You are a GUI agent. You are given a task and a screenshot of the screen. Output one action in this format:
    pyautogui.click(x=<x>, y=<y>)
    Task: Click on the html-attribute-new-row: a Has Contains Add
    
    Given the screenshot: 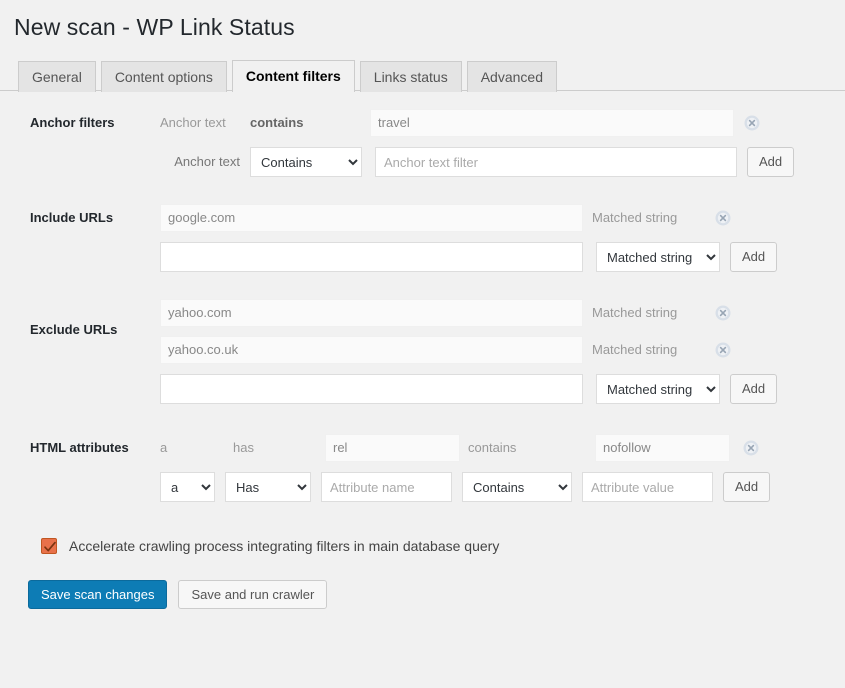 What is the action you would take?
    pyautogui.click(x=502, y=487)
    